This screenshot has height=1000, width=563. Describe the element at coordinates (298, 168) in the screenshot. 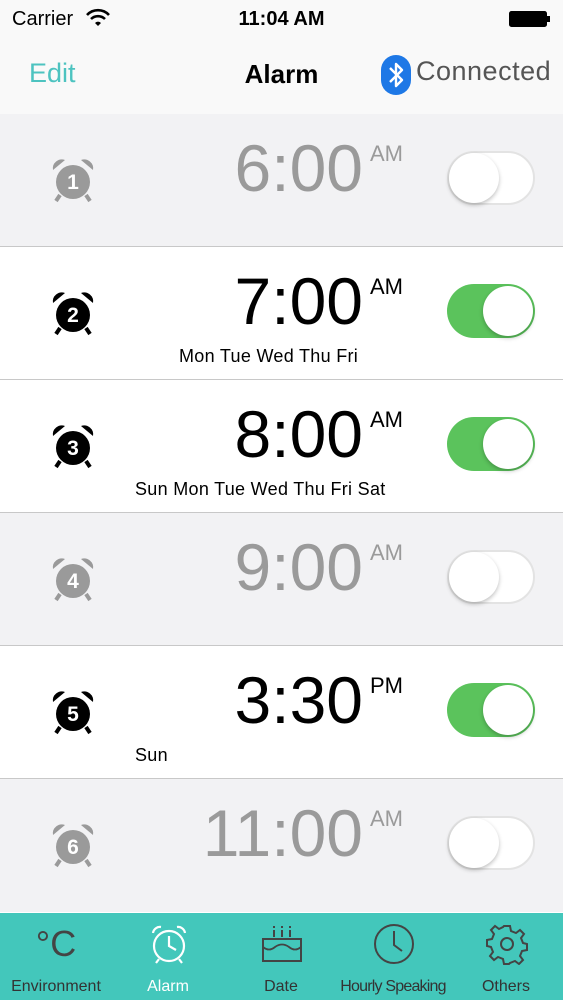

I see `alarm-time: 6:00` at that location.